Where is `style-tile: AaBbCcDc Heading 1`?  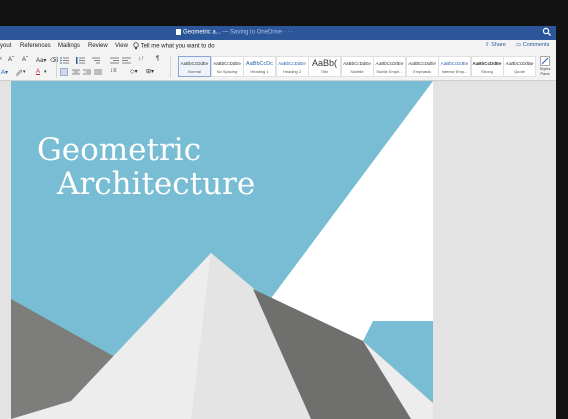
style-tile: AaBbCcDc Heading 1 is located at coordinates (259, 66).